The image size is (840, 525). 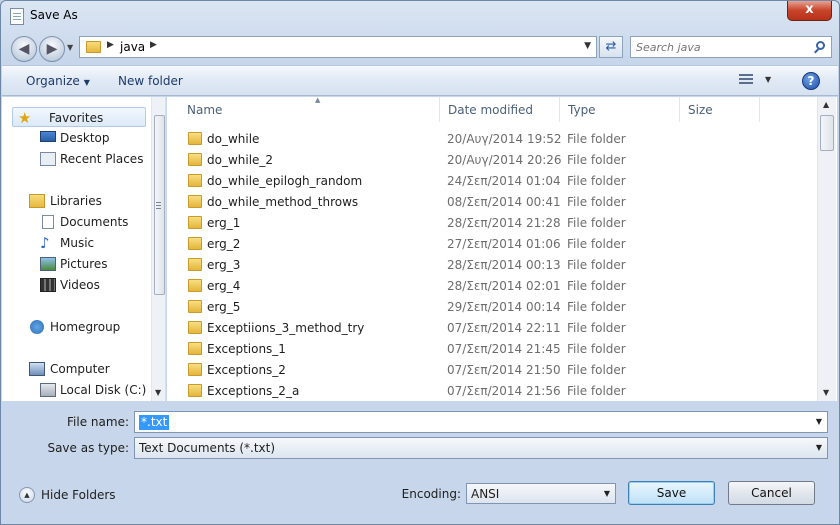 What do you see at coordinates (700, 110) in the screenshot?
I see `column-header-label: Size` at bounding box center [700, 110].